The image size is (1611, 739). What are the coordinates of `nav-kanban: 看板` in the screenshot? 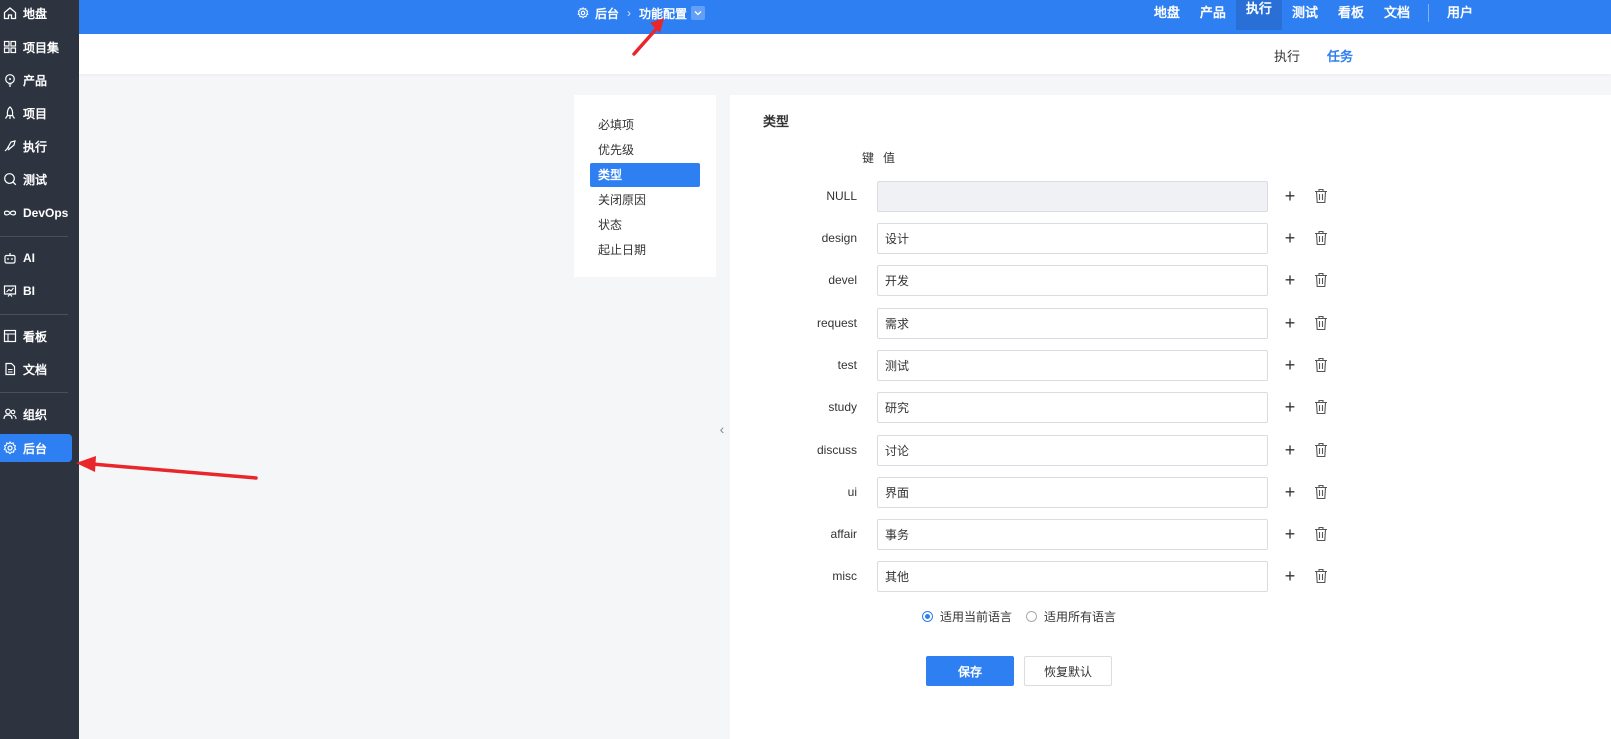 It's located at (1351, 13).